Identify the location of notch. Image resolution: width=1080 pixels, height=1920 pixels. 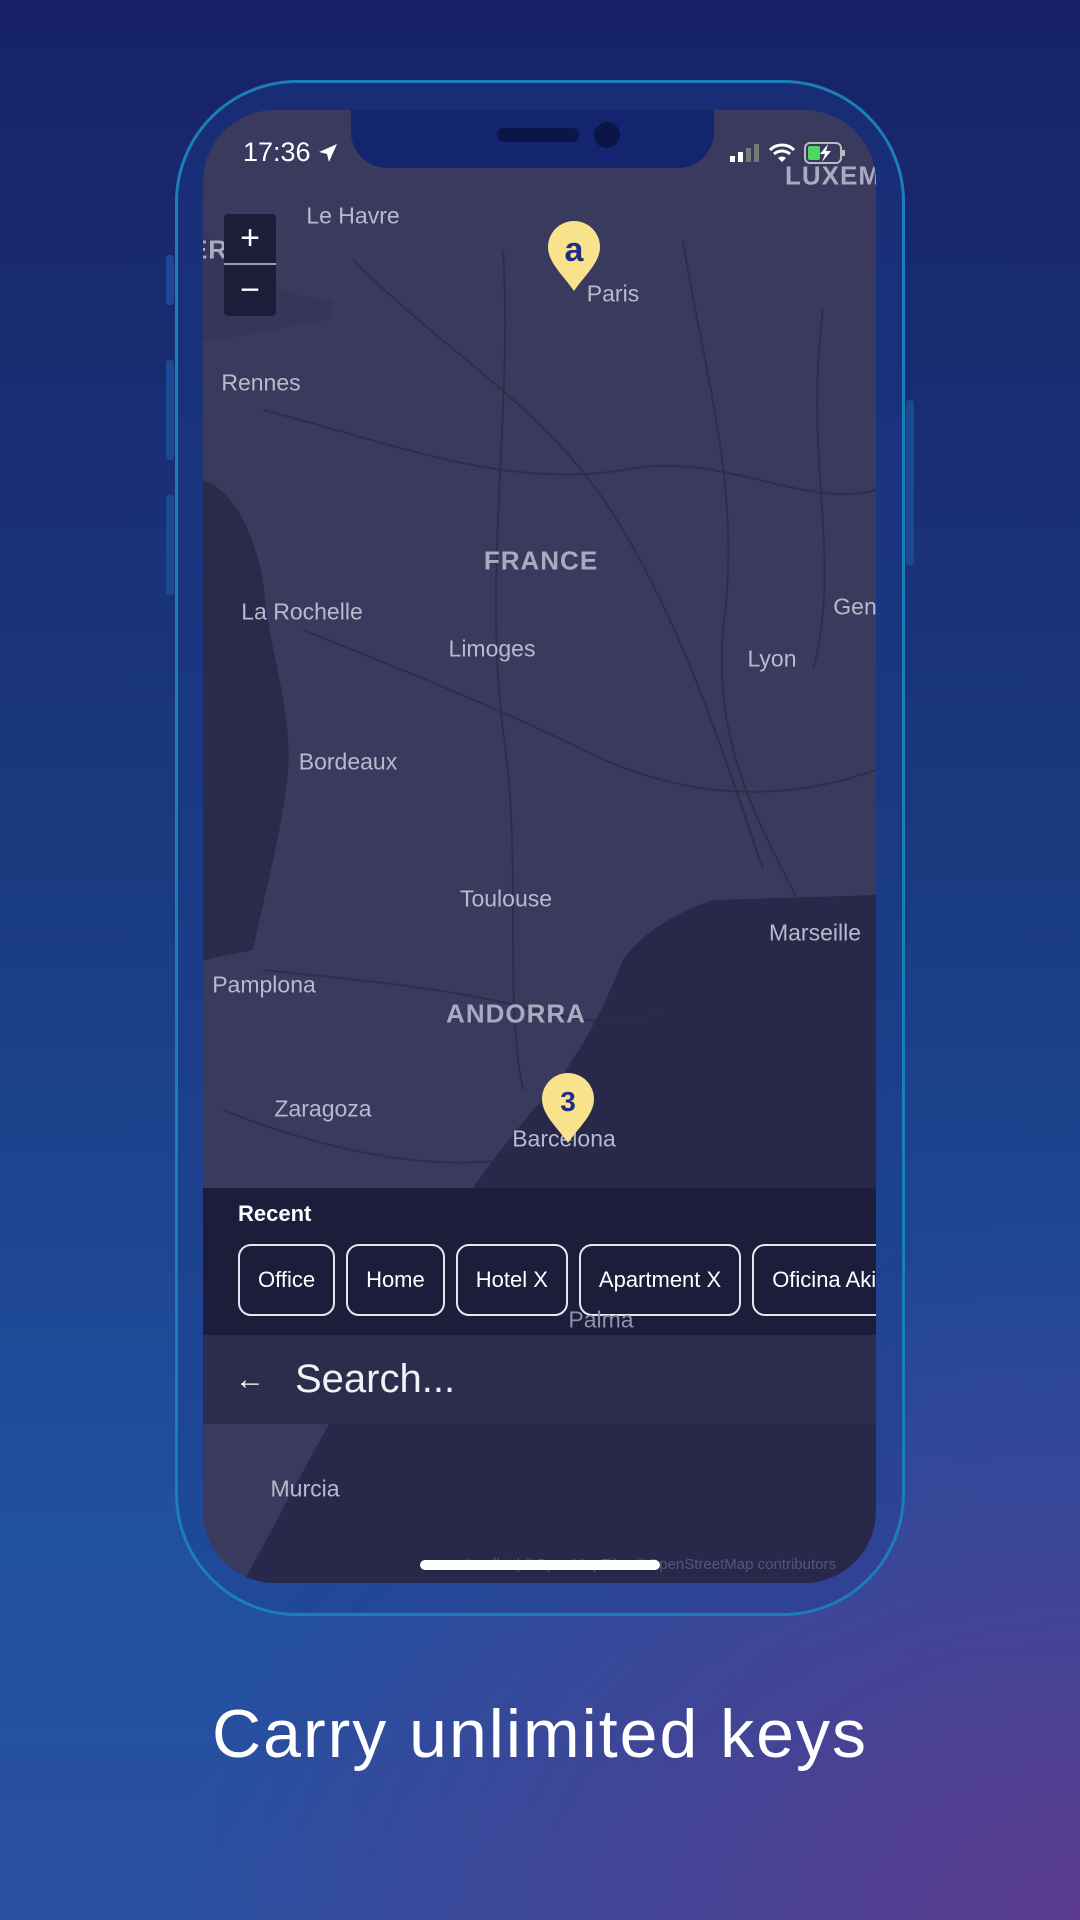
(532, 139).